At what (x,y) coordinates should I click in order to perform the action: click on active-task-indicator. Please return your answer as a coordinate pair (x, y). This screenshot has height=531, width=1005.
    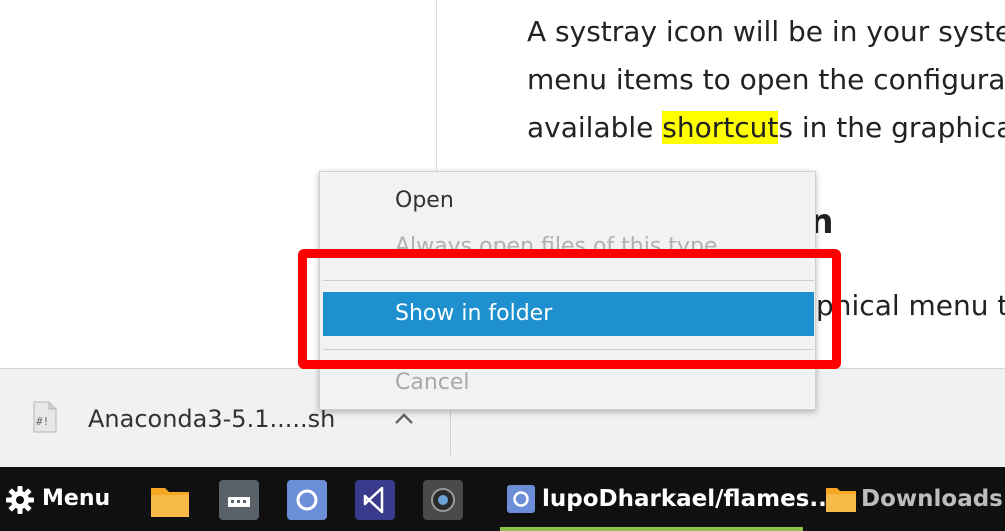
    Looking at the image, I should click on (651, 529).